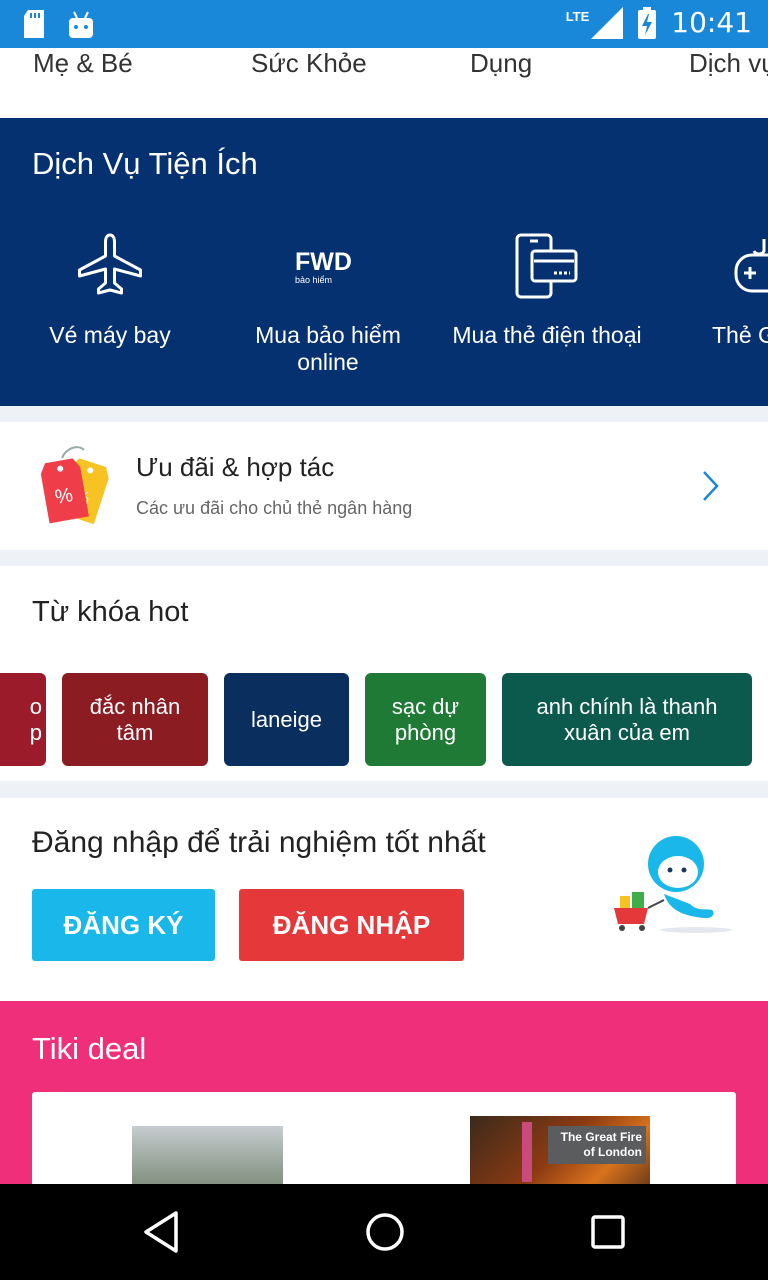 The image size is (768, 1280). What do you see at coordinates (323, 262) in the screenshot?
I see `logo-text: FWD` at bounding box center [323, 262].